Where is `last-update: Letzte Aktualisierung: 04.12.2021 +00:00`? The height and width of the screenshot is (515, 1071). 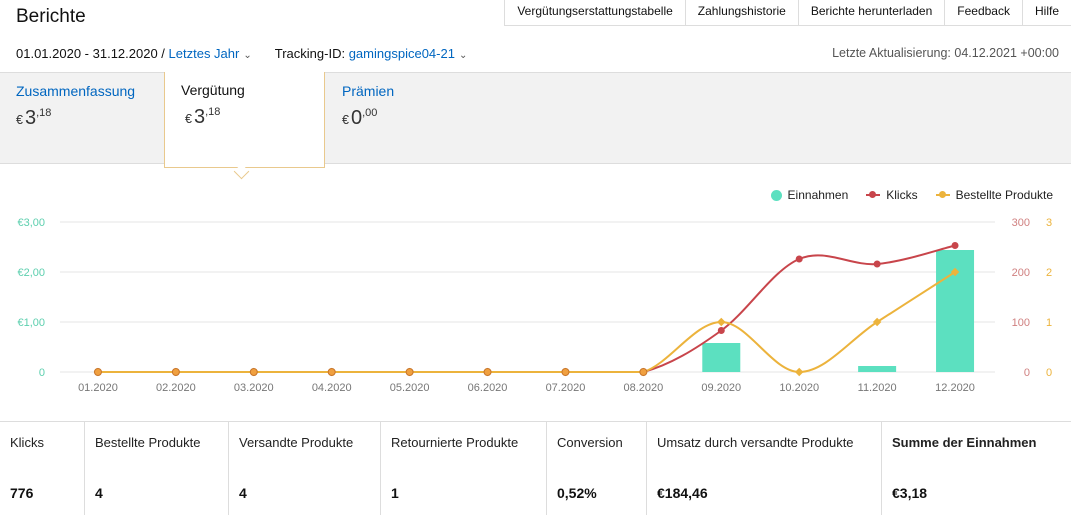
last-update: Letzte Aktualisierung: 04.12.2021 +00:00 is located at coordinates (945, 53).